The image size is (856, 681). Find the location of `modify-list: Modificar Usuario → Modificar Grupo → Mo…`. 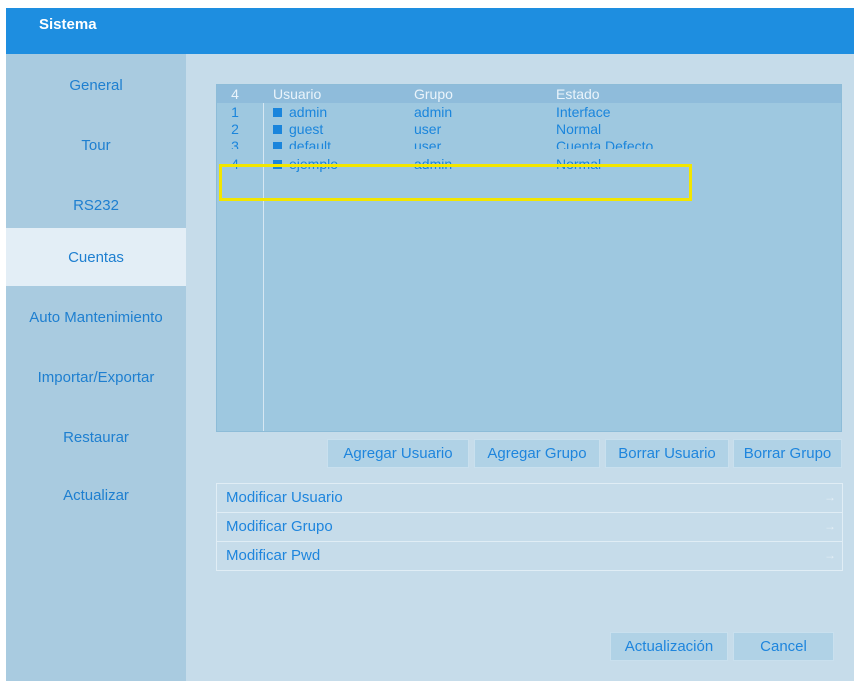

modify-list: Modificar Usuario → Modificar Grupo → Mo… is located at coordinates (529, 527).